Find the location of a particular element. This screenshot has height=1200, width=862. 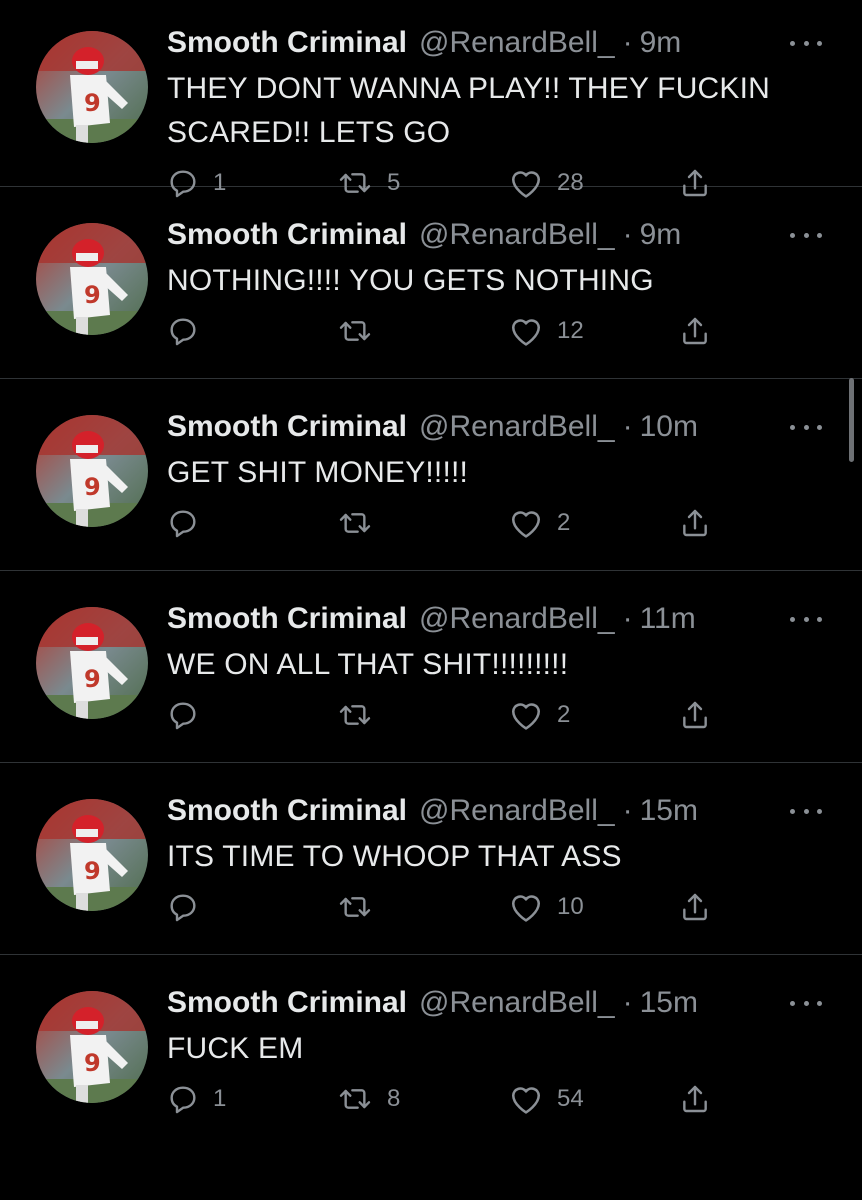

timestamp: 11m is located at coordinates (668, 619).